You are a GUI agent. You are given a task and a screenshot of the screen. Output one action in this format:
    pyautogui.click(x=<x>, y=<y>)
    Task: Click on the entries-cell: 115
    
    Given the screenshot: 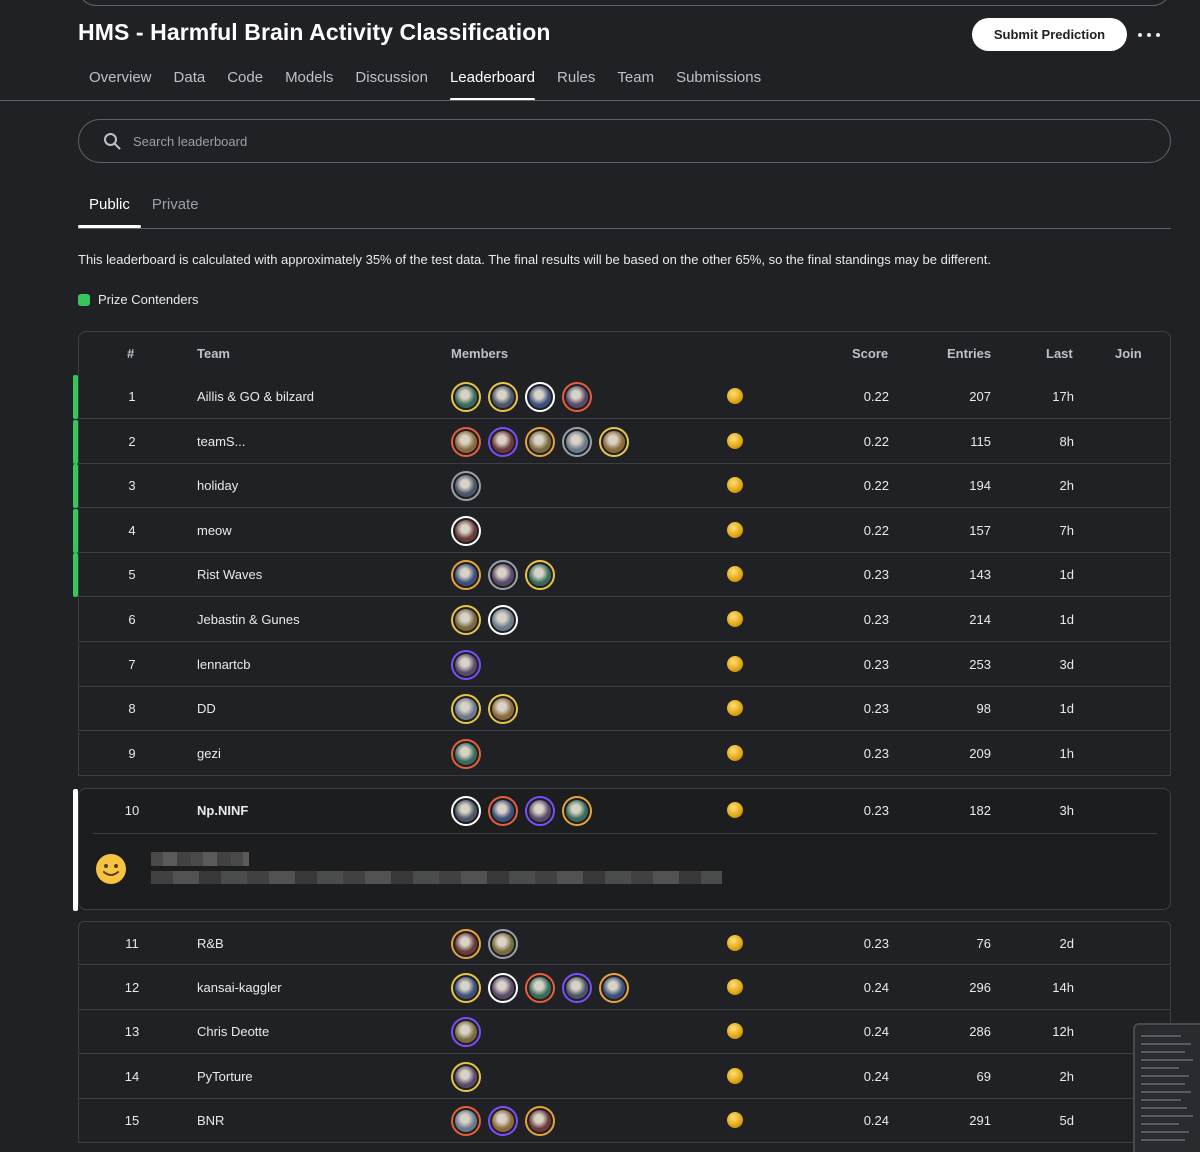 What is the action you would take?
    pyautogui.click(x=980, y=441)
    